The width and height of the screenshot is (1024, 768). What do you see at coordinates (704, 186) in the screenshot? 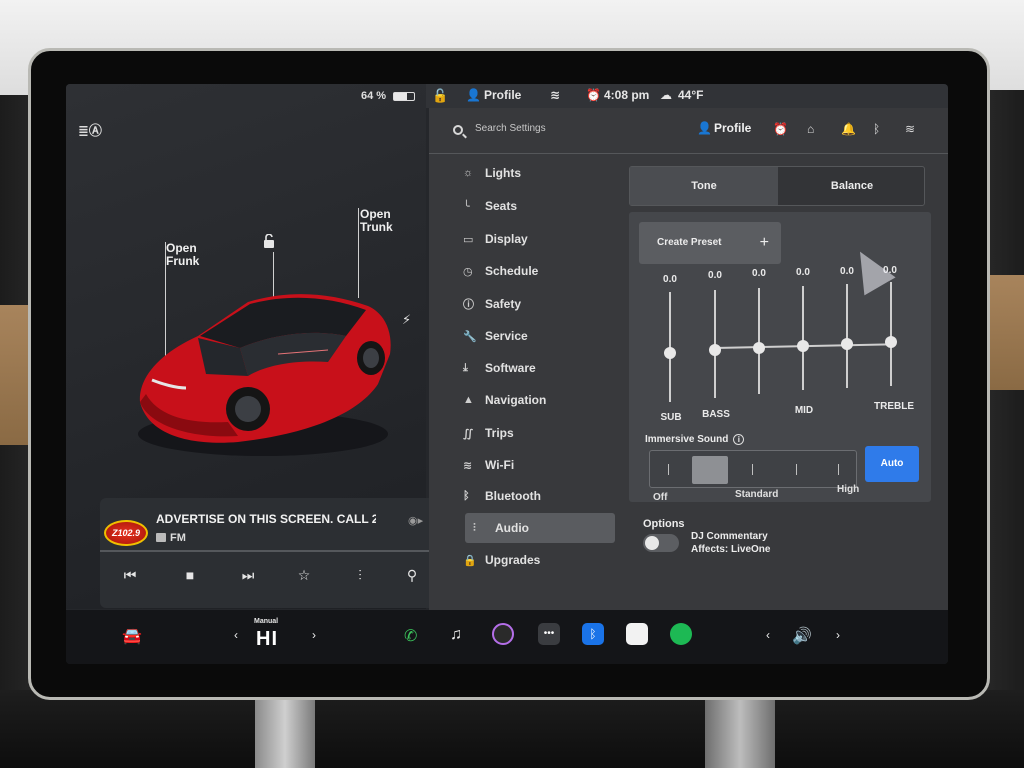
I see `tab-tone: Tone` at bounding box center [704, 186].